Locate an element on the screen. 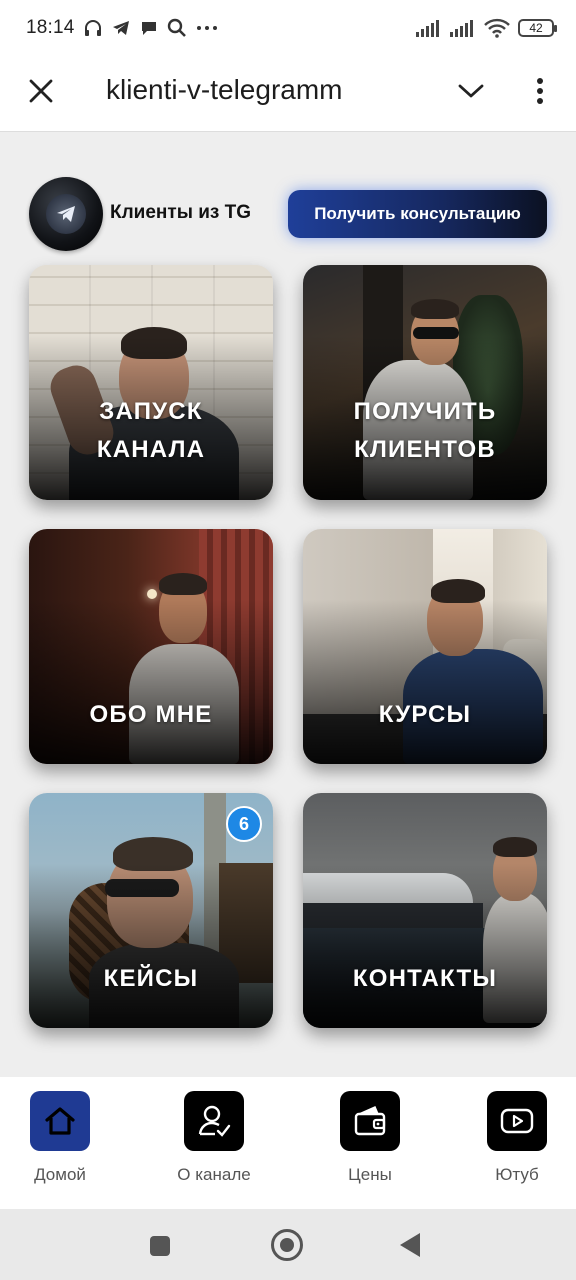 Image resolution: width=576 pixels, height=1280 pixels. wallet-icon is located at coordinates (370, 1121).